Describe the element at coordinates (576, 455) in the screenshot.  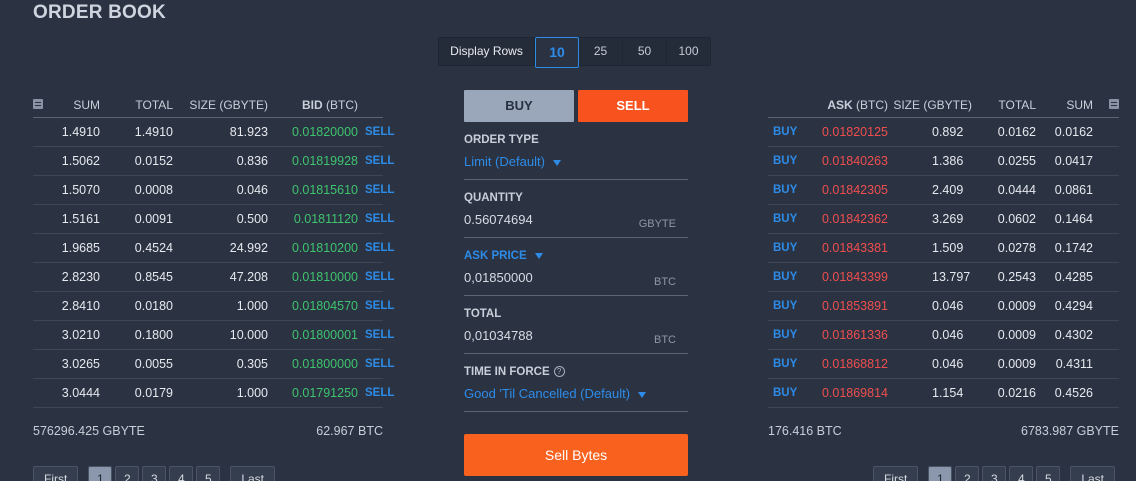
I see `sell-bytes-button: Sell Bytes` at that location.